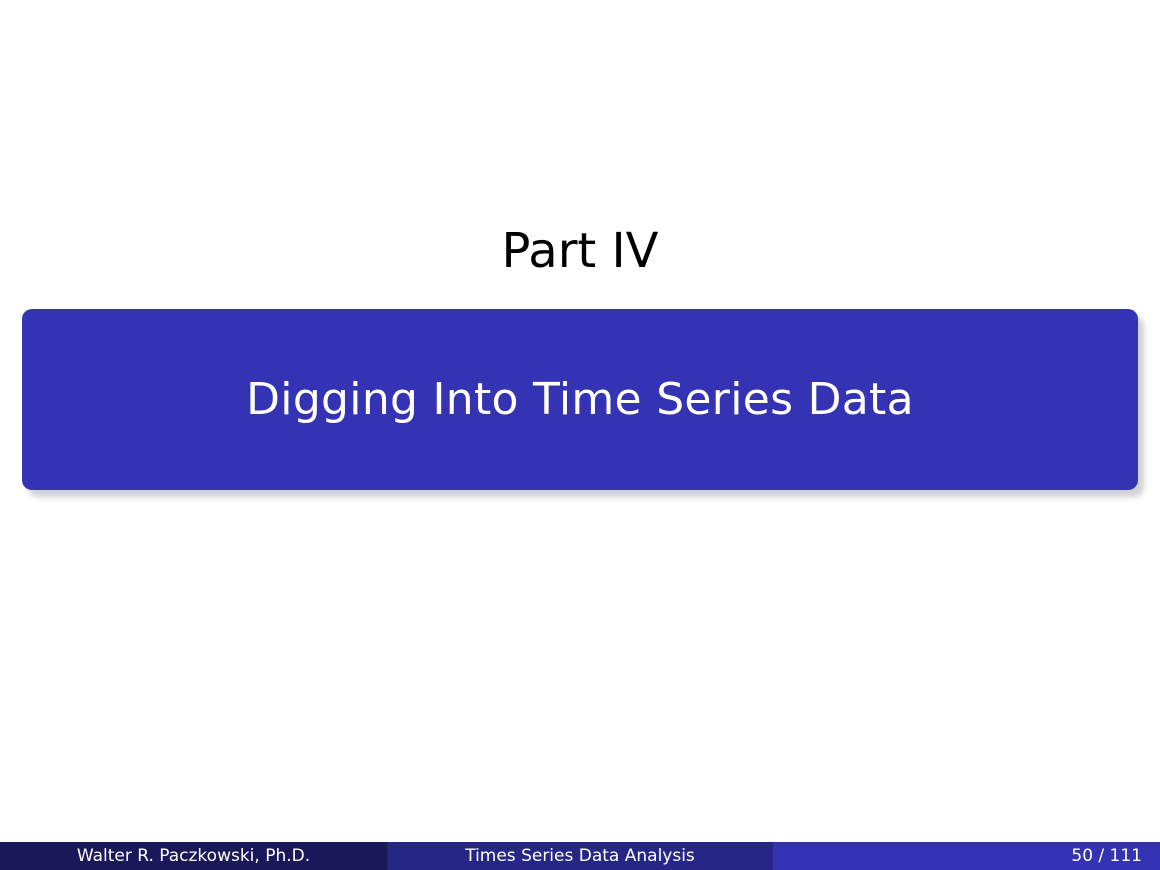 The height and width of the screenshot is (870, 1160). What do you see at coordinates (580, 251) in the screenshot?
I see `part-label: Part IV` at bounding box center [580, 251].